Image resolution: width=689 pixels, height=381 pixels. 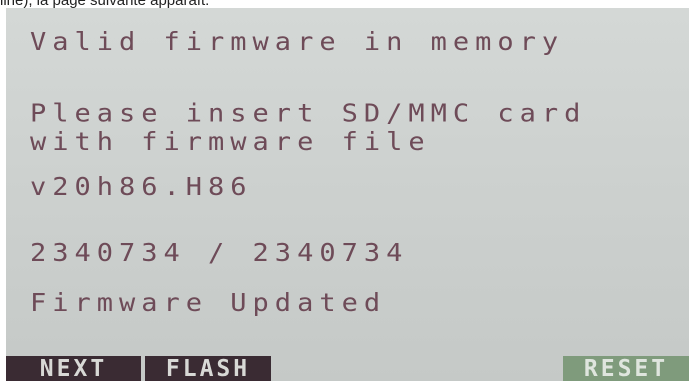 What do you see at coordinates (219, 253) in the screenshot?
I see `progress-counter: 2340734 / 2340734` at bounding box center [219, 253].